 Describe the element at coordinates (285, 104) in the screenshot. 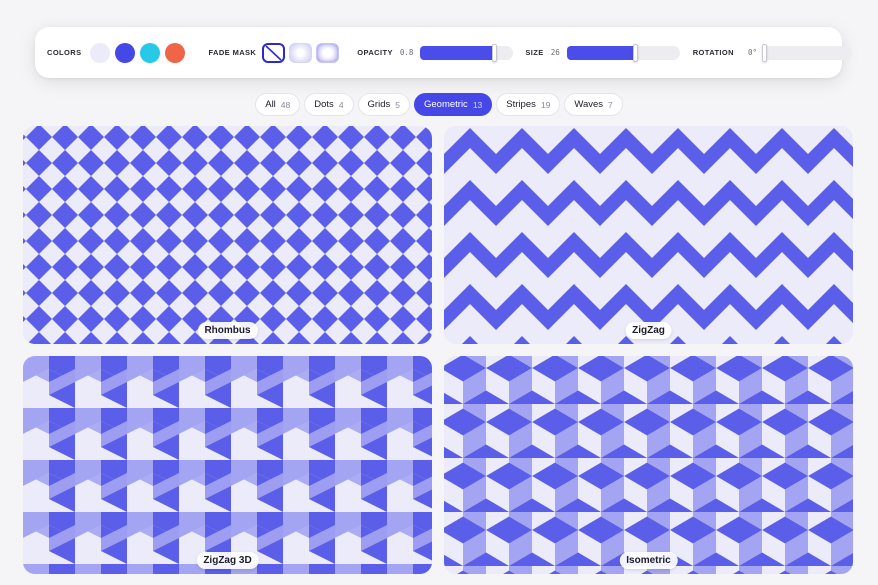

I see `tab-count: 48` at that location.